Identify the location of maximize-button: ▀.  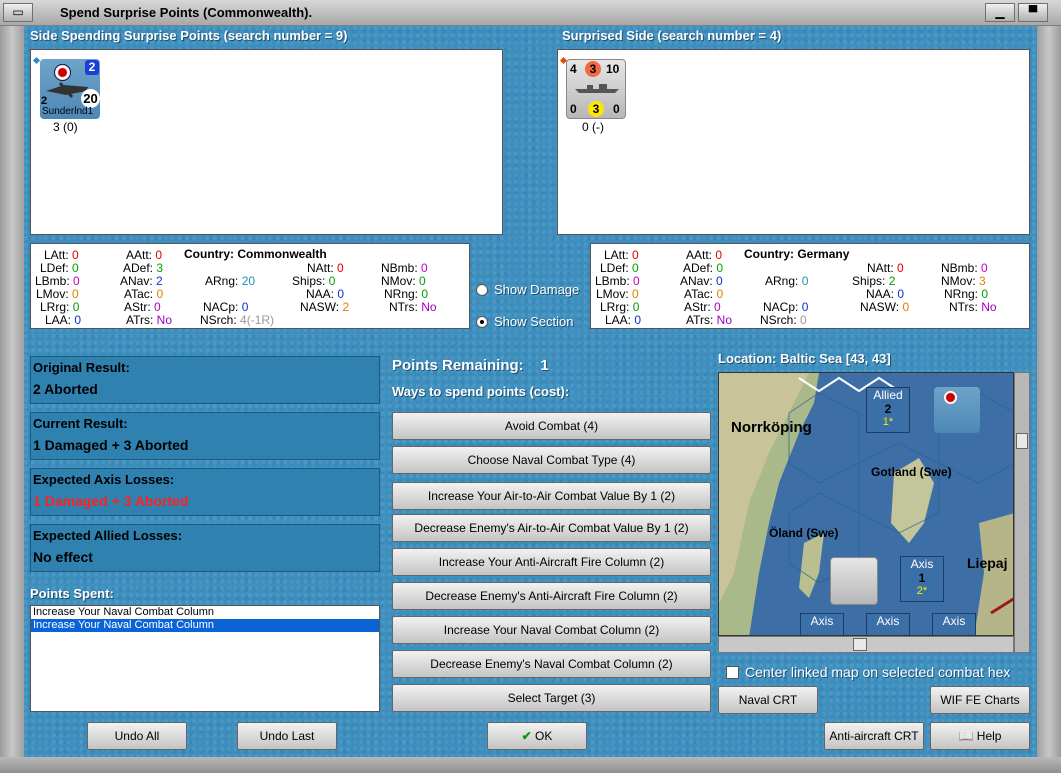
(1033, 12).